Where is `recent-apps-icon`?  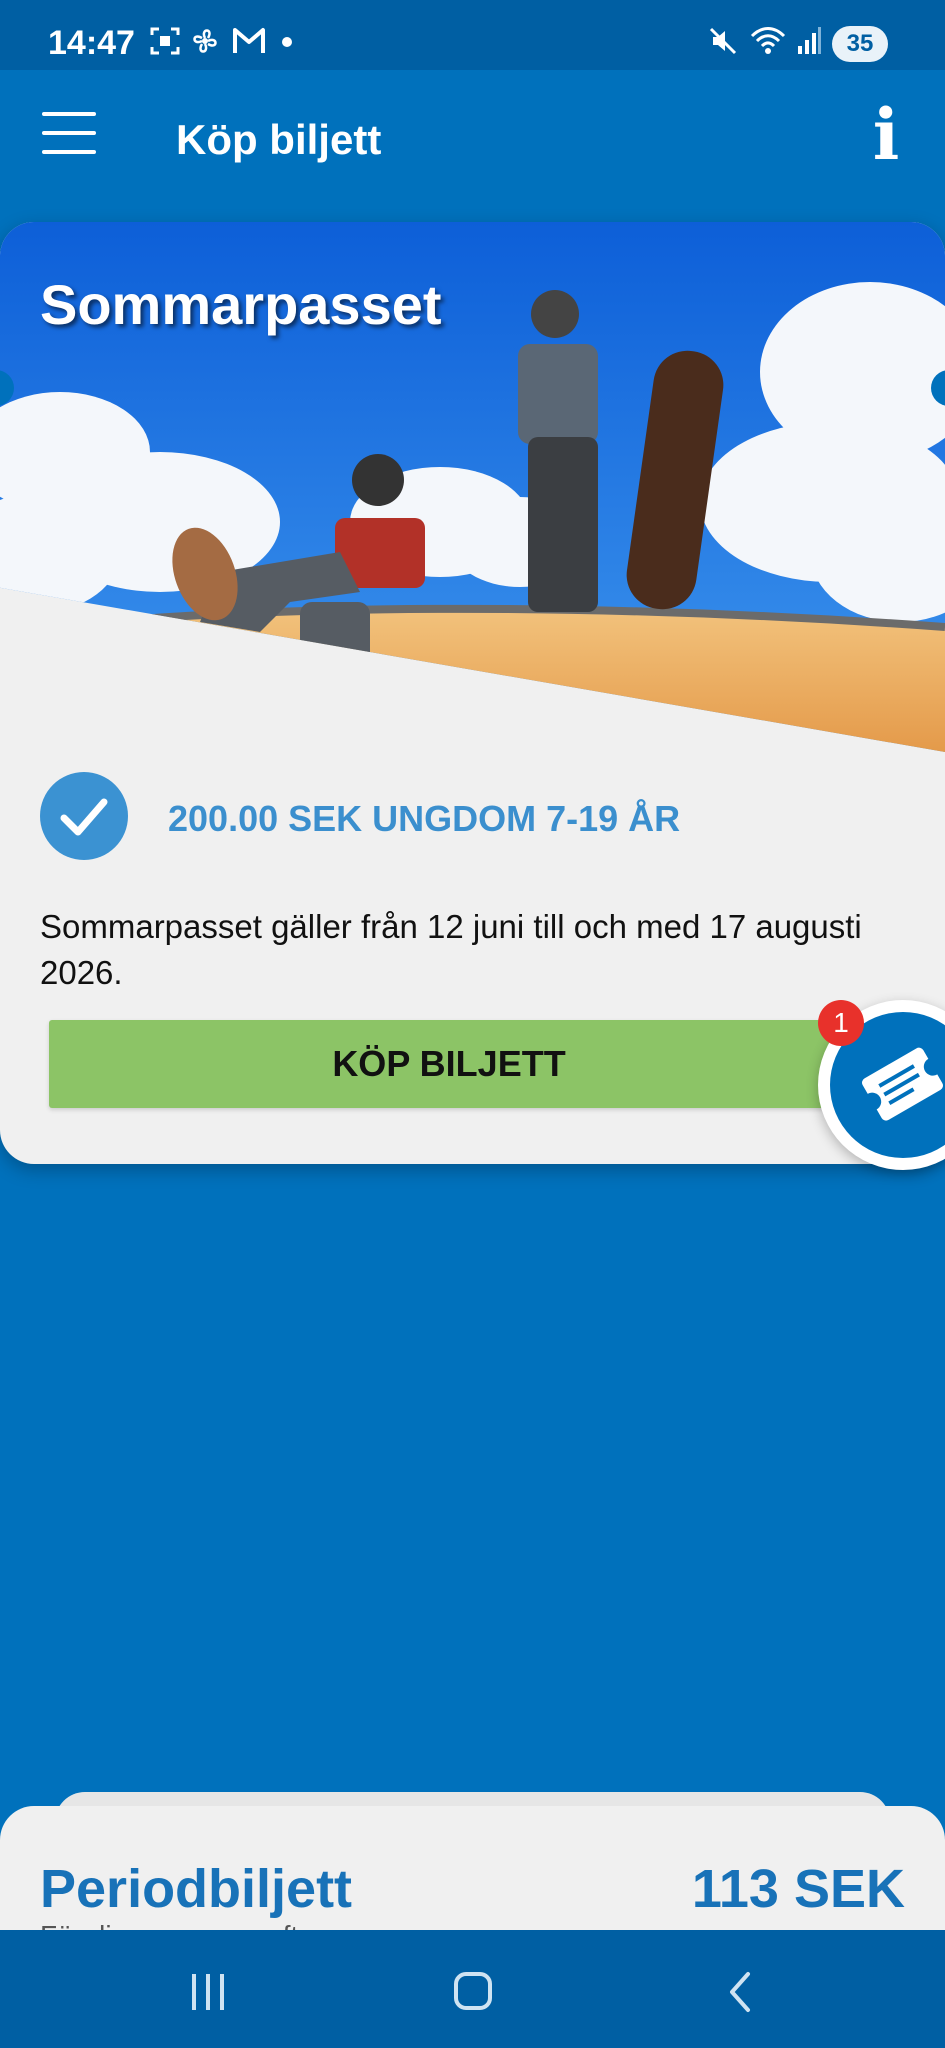
recent-apps-icon is located at coordinates (210, 1992).